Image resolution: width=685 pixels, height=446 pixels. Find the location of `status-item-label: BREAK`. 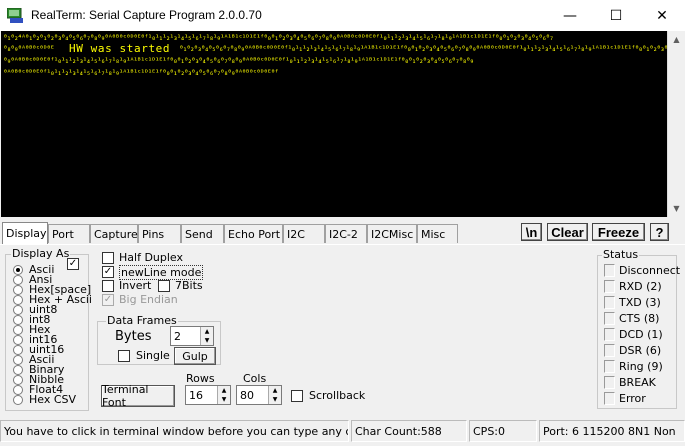

status-item-label: BREAK is located at coordinates (637, 382).